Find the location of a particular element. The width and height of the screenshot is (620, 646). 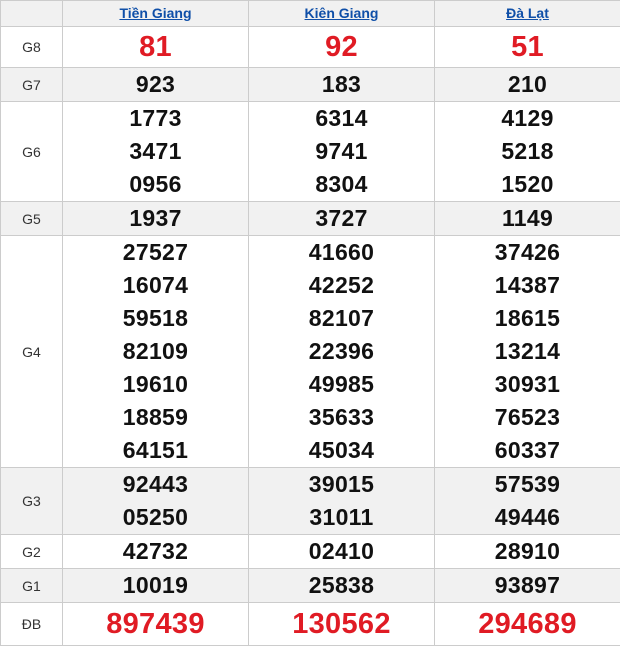

prize-cell: 210 is located at coordinates (527, 85).